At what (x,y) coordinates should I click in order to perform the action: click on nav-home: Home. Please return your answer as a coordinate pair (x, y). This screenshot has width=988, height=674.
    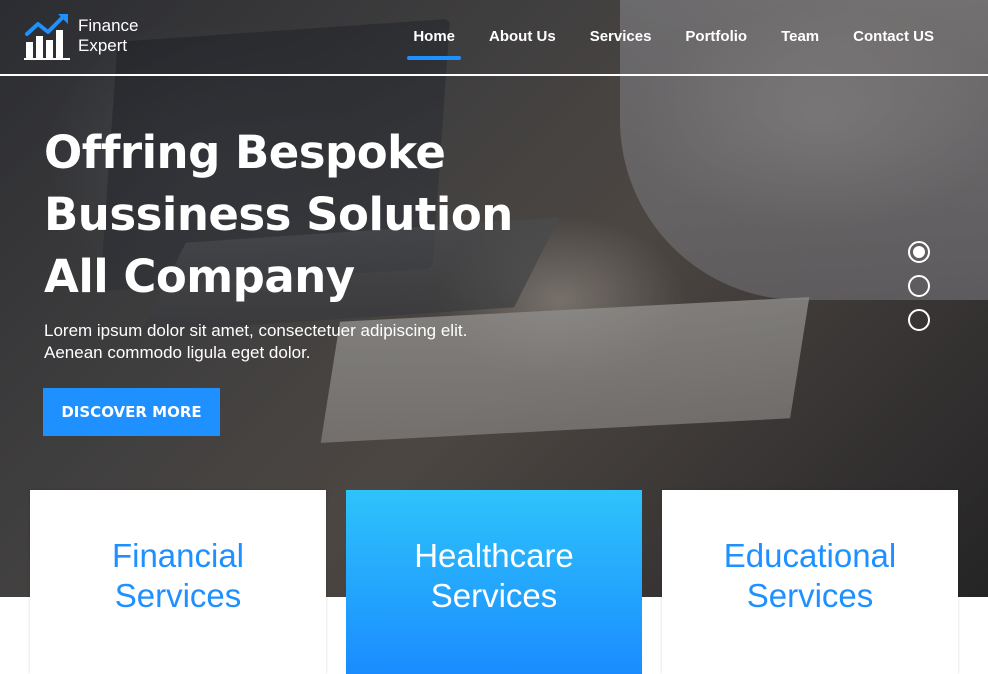
    Looking at the image, I should click on (434, 44).